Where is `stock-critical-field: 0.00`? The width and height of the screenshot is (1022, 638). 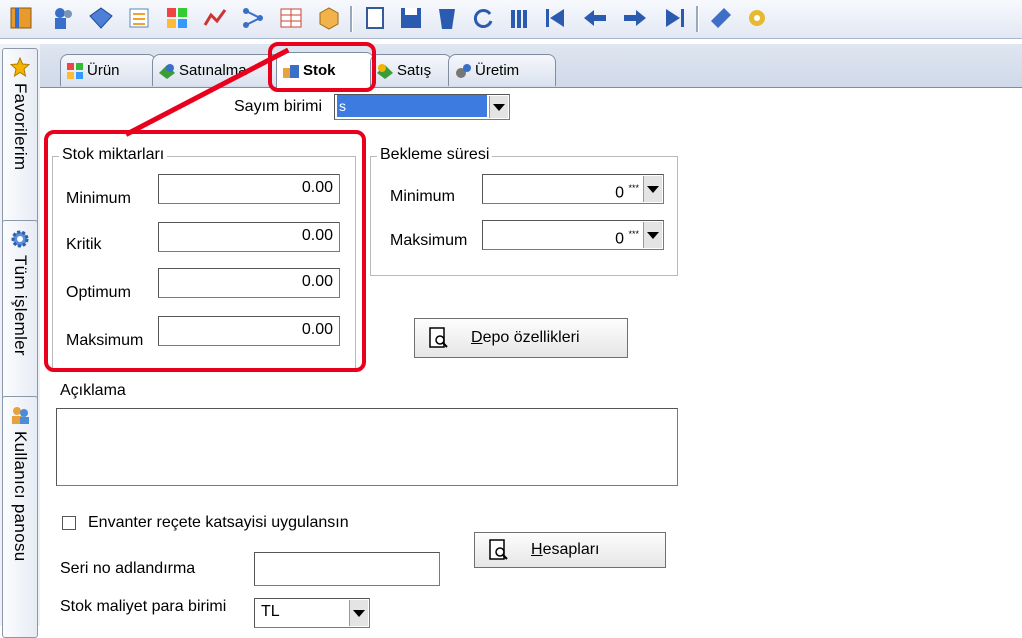
stock-critical-field: 0.00 is located at coordinates (249, 237).